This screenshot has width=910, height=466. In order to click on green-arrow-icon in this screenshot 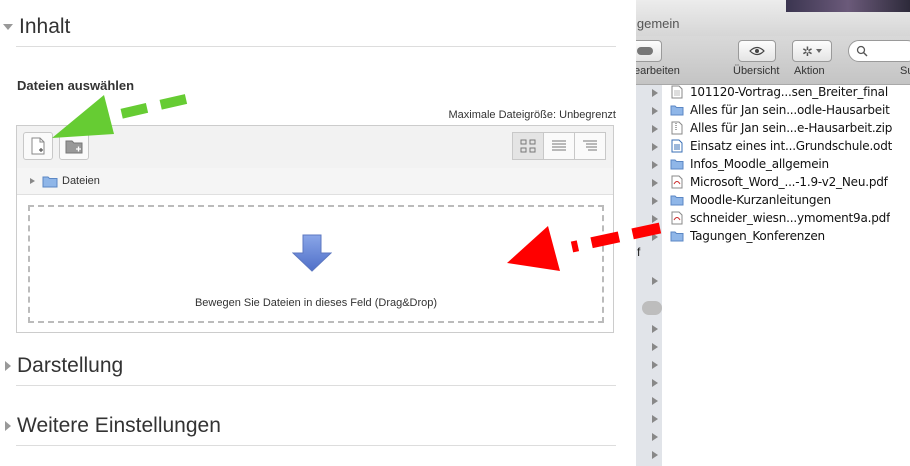, I will do `click(120, 116)`.